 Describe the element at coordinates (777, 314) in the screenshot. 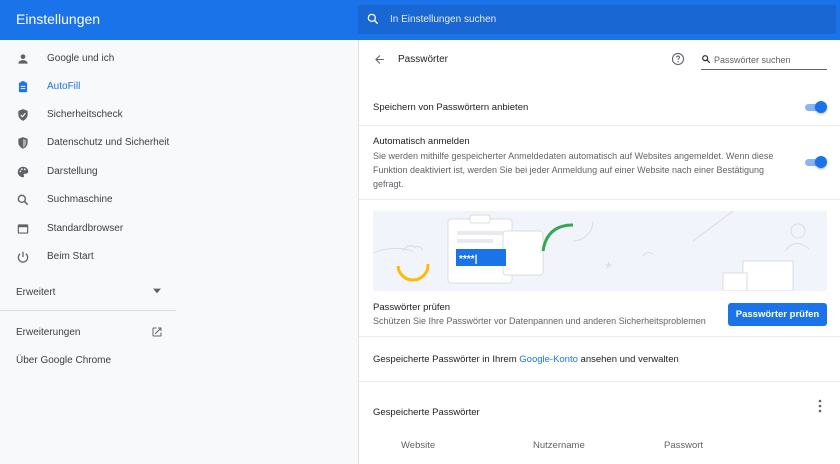

I see `check-passwords-button: Passwörter prüfen` at that location.